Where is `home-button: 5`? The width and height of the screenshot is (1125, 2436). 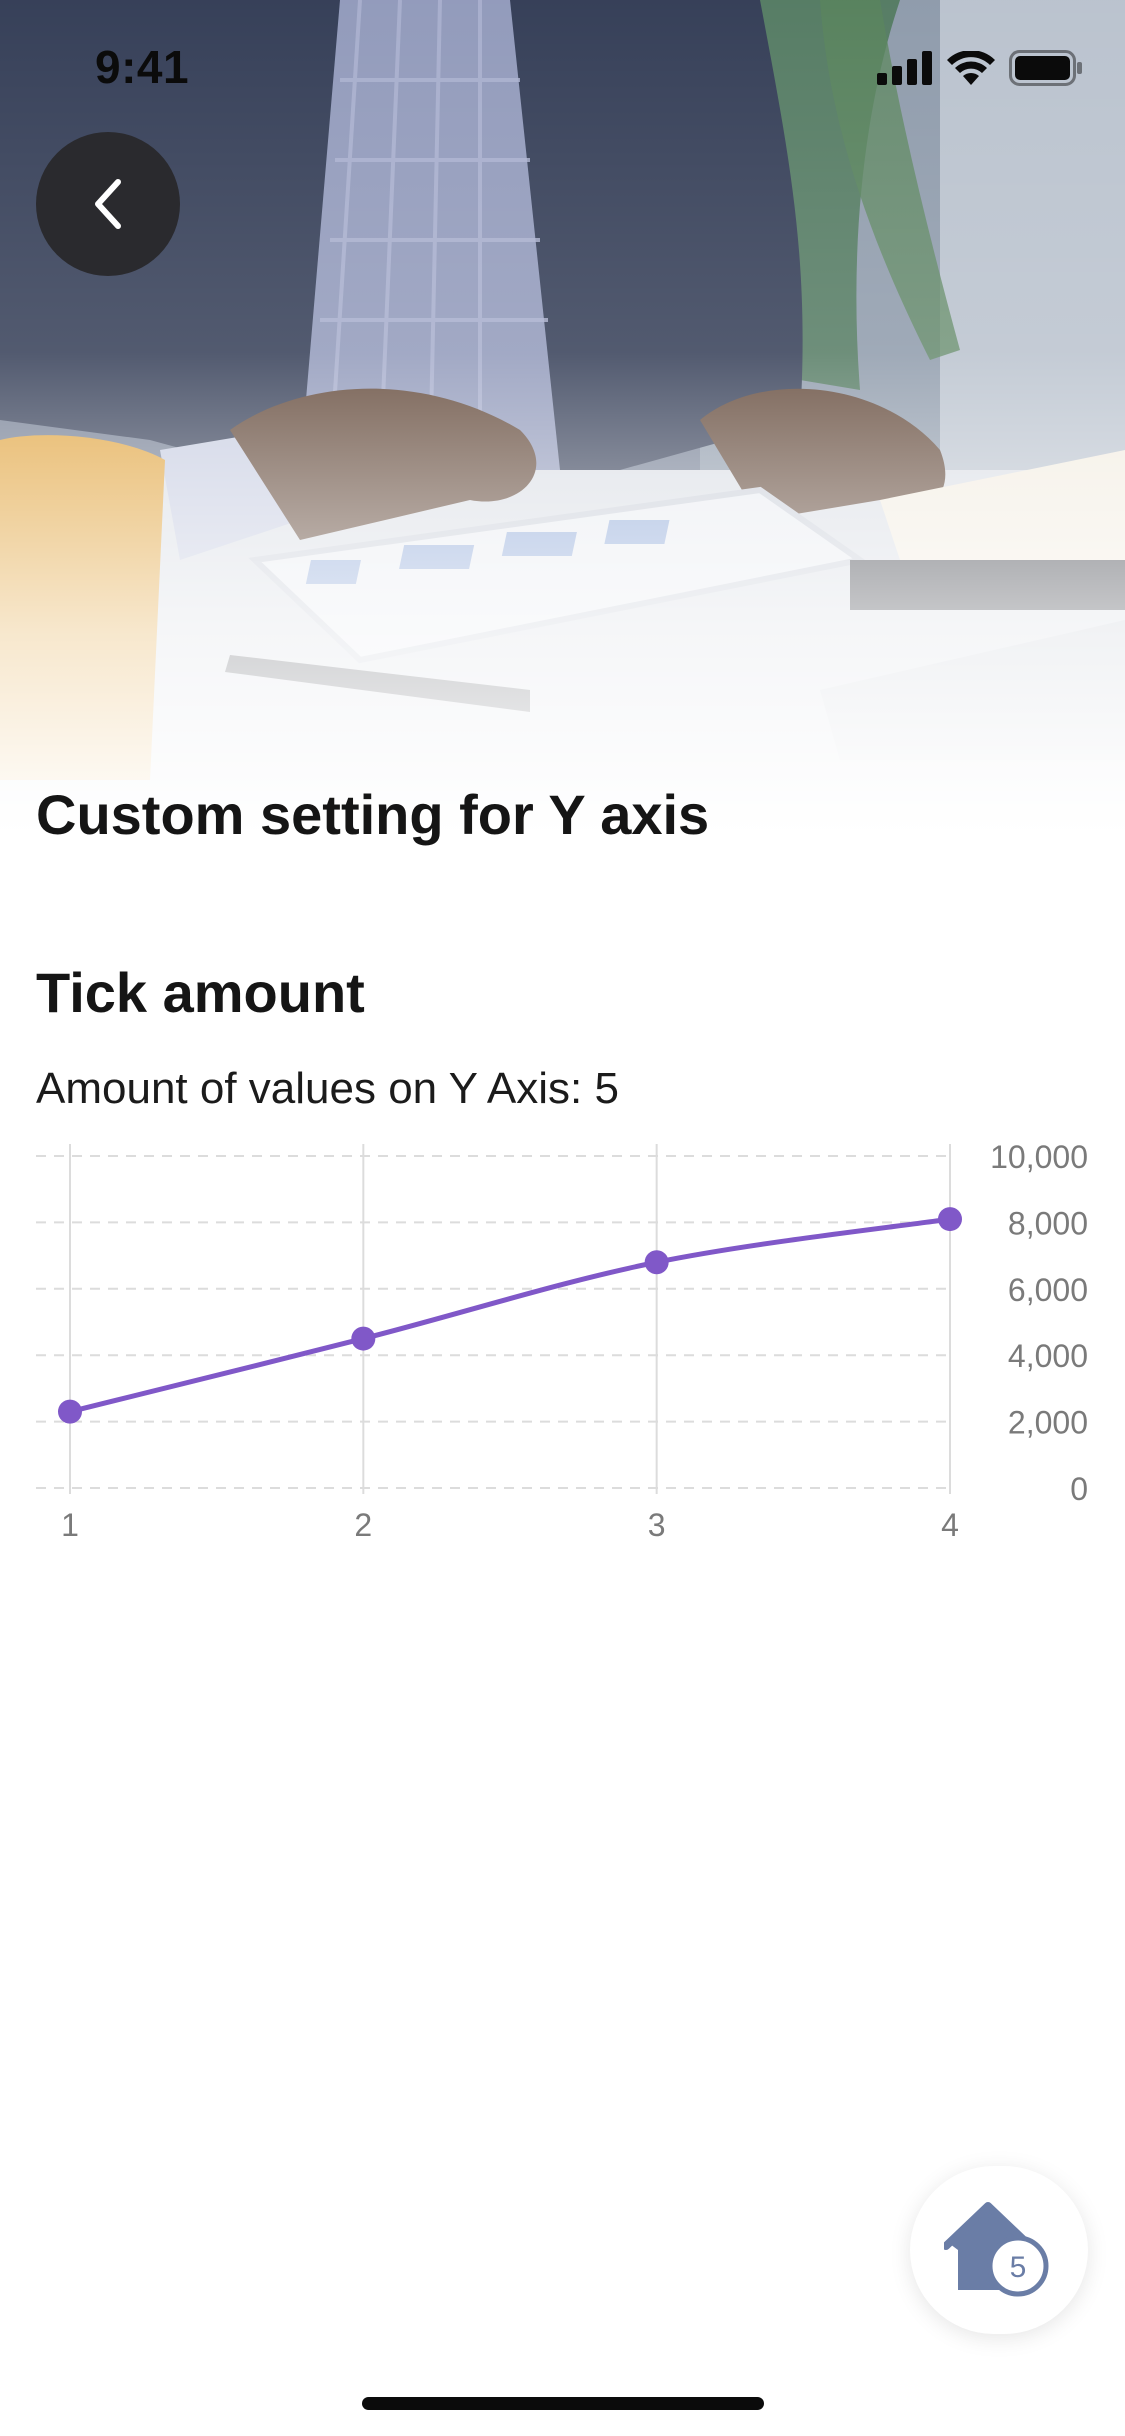 home-button: 5 is located at coordinates (999, 2250).